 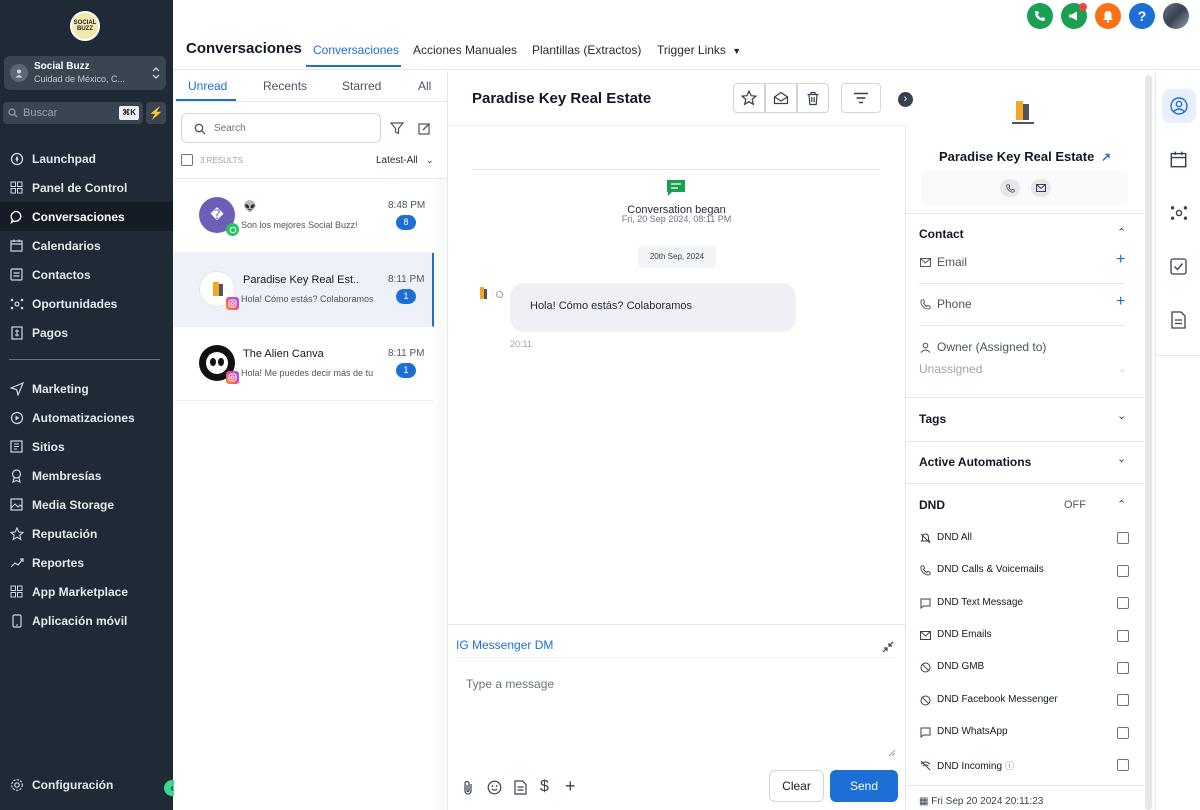 What do you see at coordinates (86, 475) in the screenshot?
I see `sidebar-item-membresias: Membresías` at bounding box center [86, 475].